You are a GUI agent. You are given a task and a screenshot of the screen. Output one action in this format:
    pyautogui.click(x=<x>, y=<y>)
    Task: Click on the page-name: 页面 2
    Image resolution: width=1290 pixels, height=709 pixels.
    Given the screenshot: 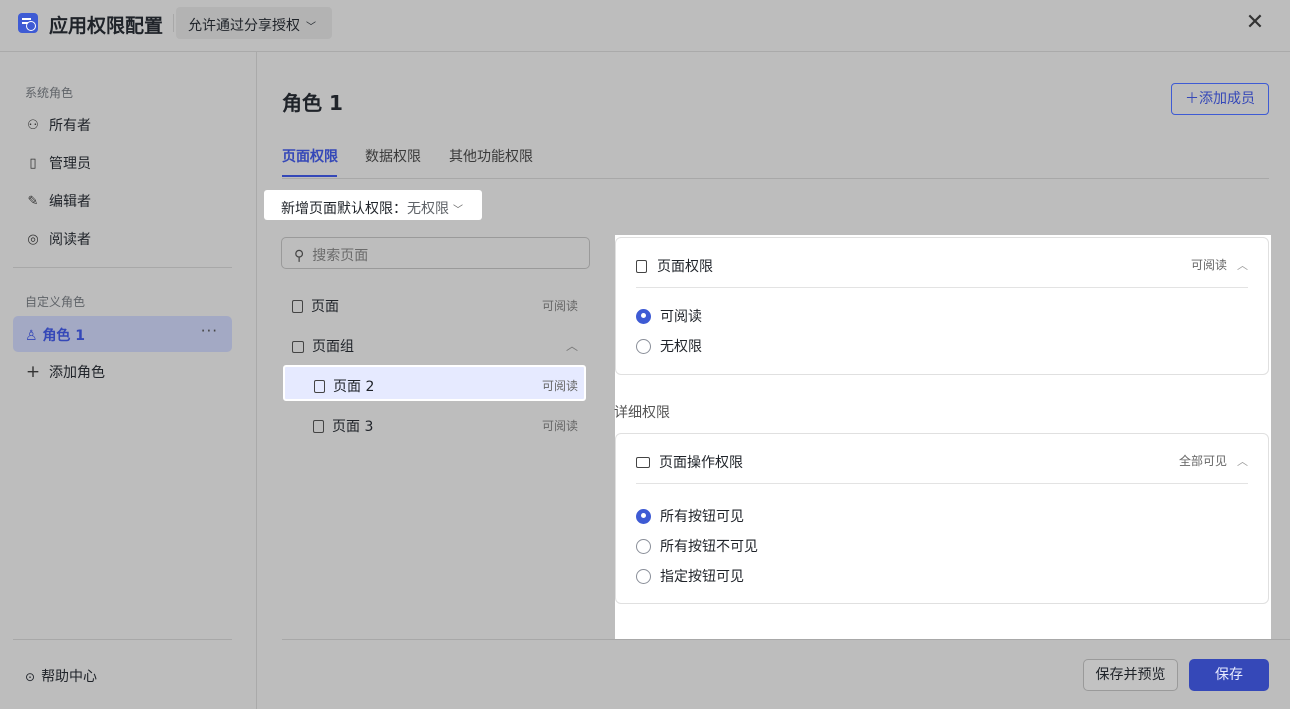 What is the action you would take?
    pyautogui.click(x=354, y=387)
    